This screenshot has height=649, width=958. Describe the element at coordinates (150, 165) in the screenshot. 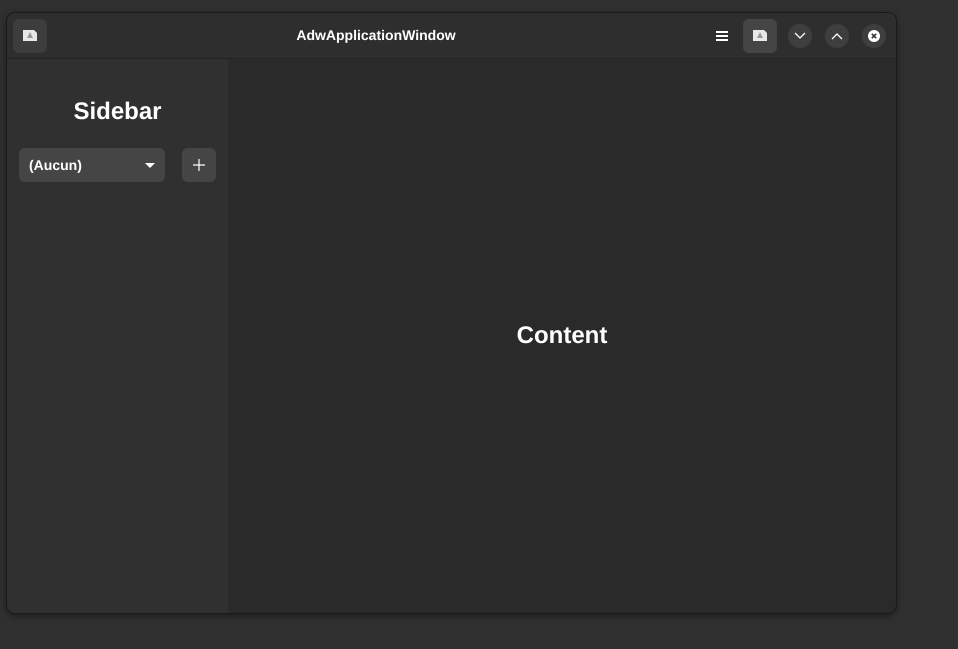

I see `caret-icon` at that location.